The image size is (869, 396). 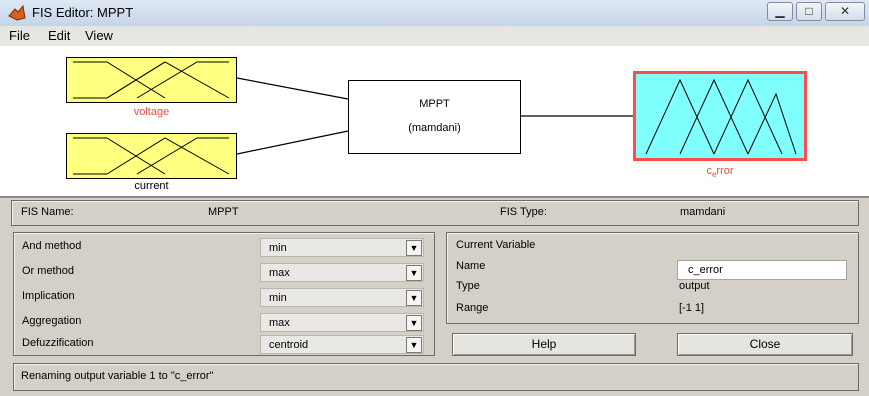 I want to click on menu-bar, so click(x=434, y=36).